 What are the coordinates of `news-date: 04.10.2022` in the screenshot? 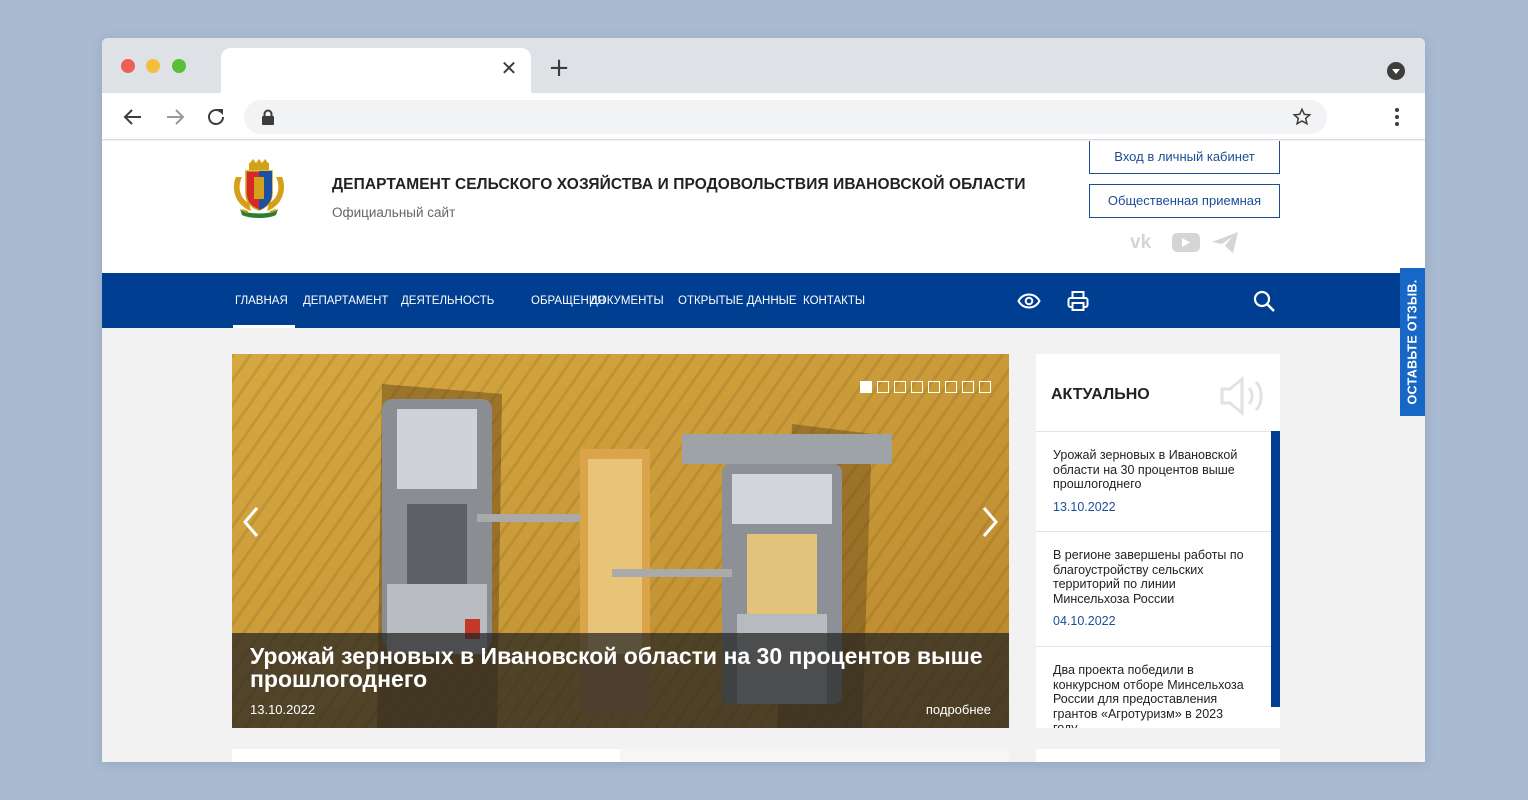 It's located at (1084, 621).